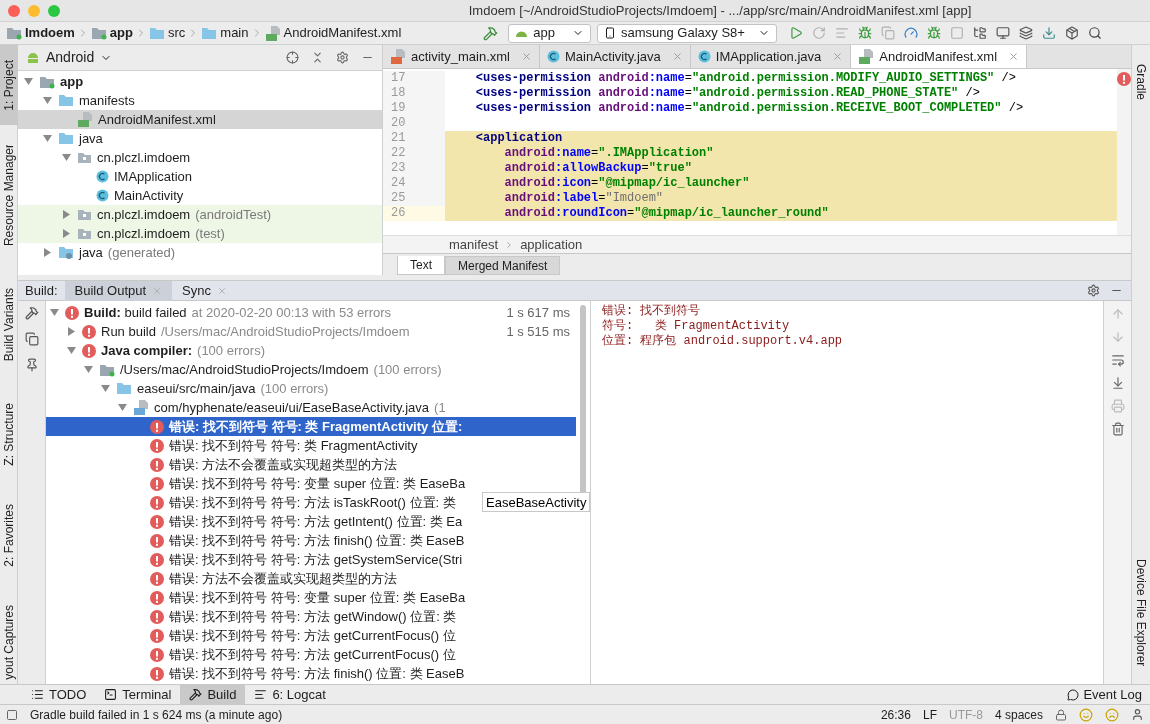 The height and width of the screenshot is (724, 1150). I want to click on trash-icon, so click(1117, 429).